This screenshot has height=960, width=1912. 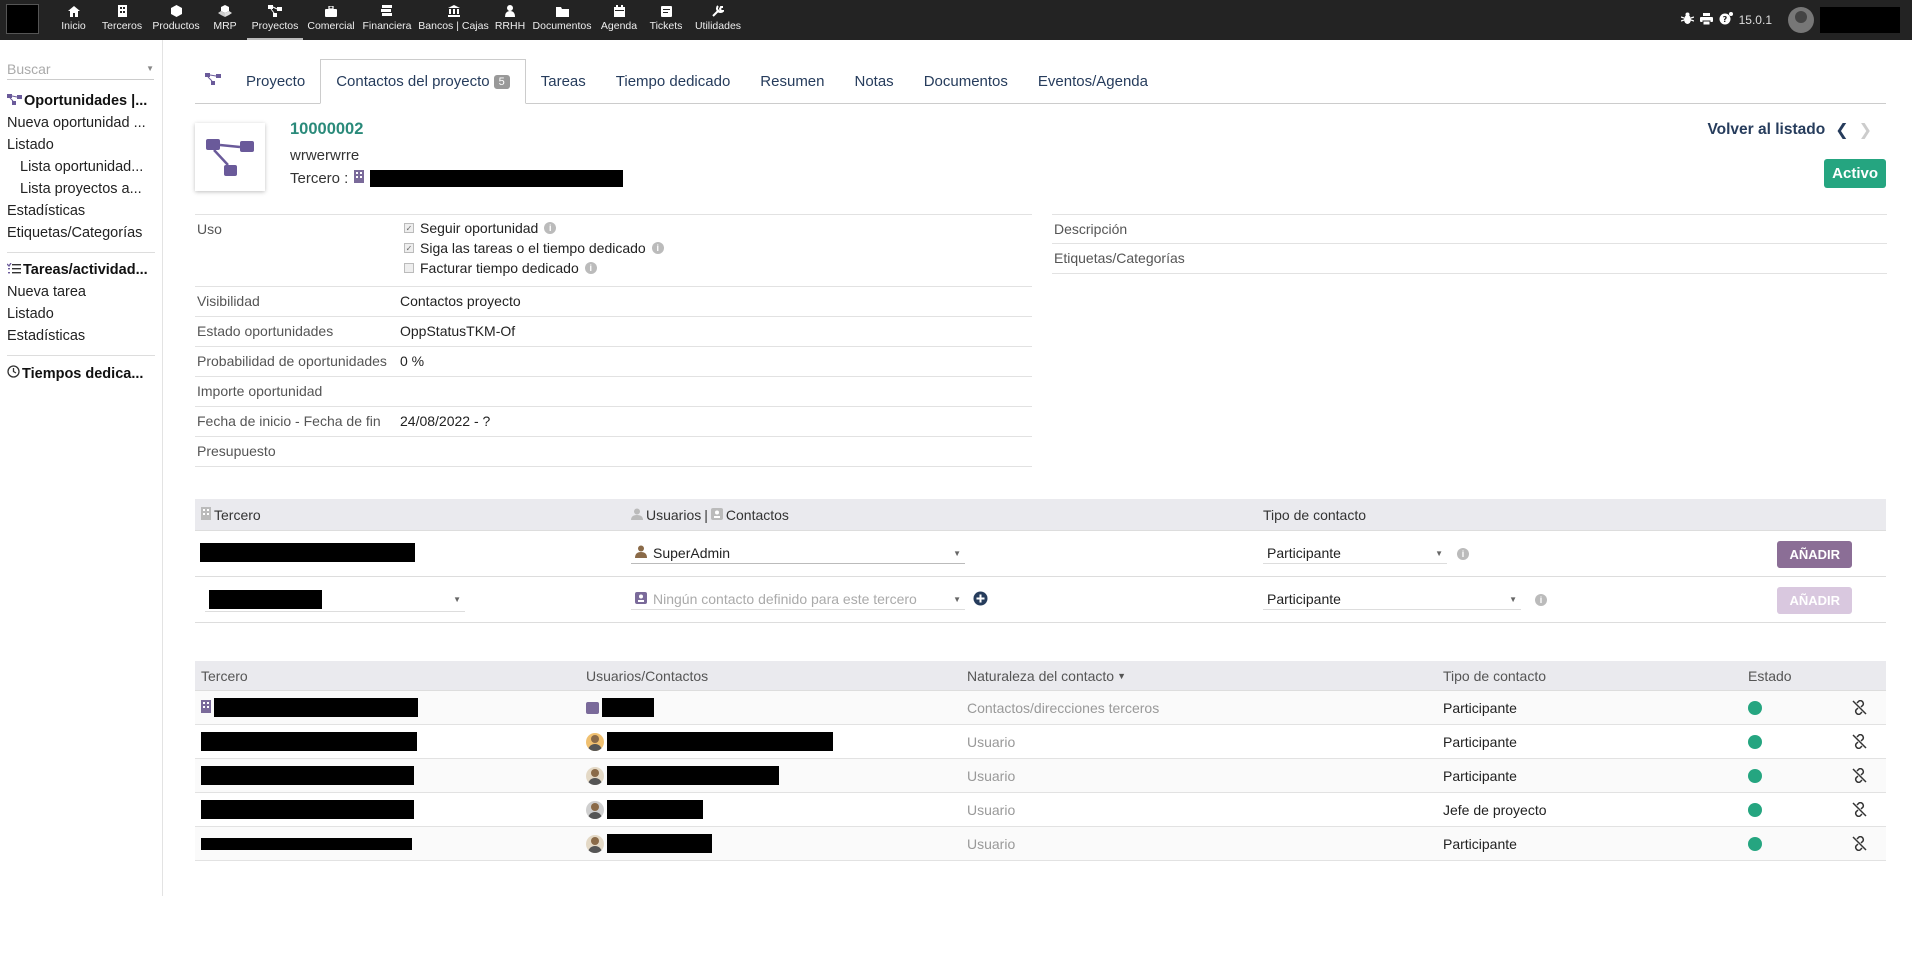 What do you see at coordinates (1855, 173) in the screenshot?
I see `status-badge: Activo` at bounding box center [1855, 173].